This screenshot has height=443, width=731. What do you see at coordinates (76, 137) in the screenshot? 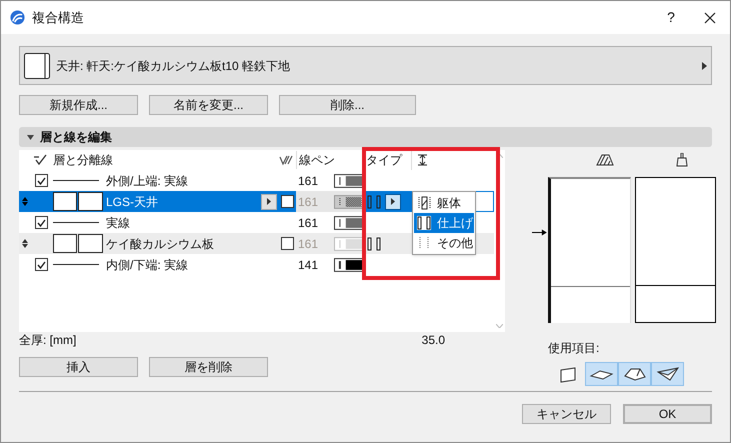
I see `section-title: 層と線を編集` at bounding box center [76, 137].